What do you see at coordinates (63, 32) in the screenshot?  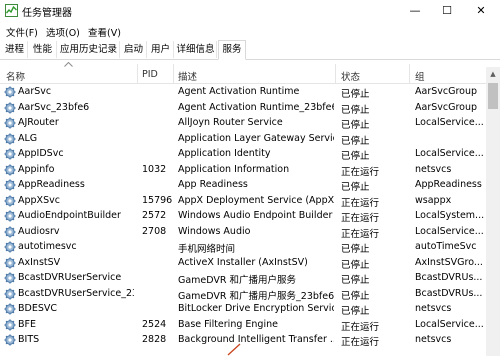 I see `menu-options: 选项(O)` at bounding box center [63, 32].